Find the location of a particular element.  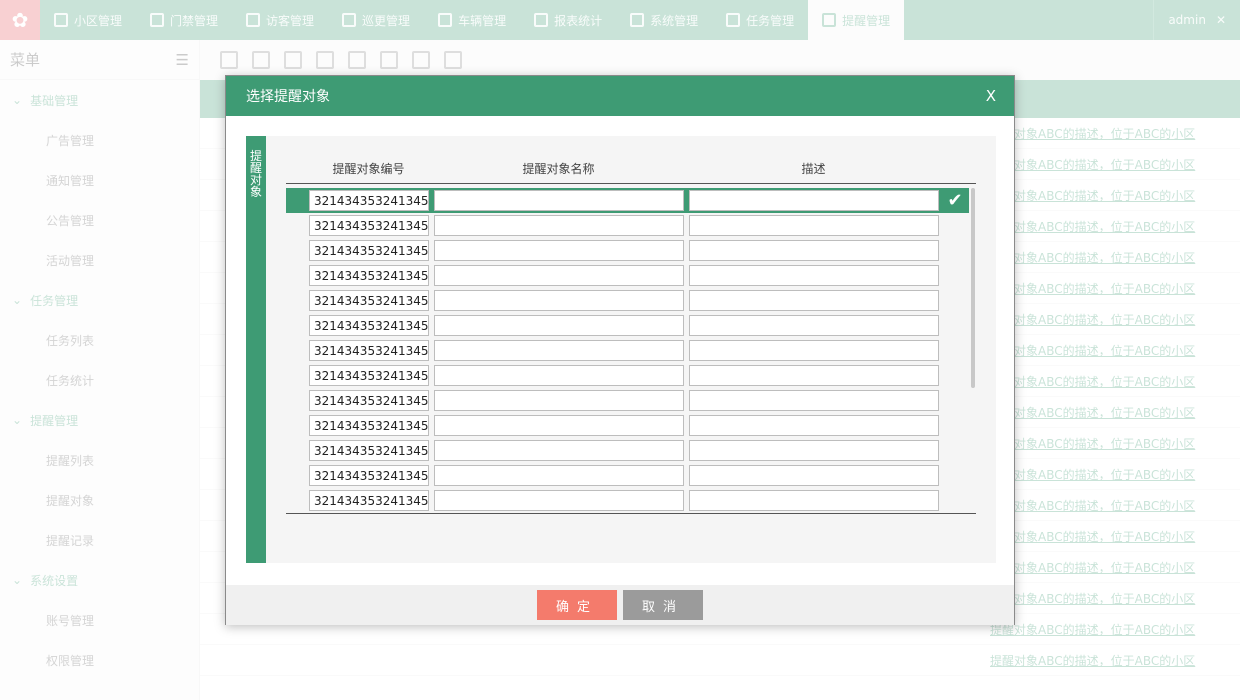

section-side-label: 提醒对象 is located at coordinates (256, 349).